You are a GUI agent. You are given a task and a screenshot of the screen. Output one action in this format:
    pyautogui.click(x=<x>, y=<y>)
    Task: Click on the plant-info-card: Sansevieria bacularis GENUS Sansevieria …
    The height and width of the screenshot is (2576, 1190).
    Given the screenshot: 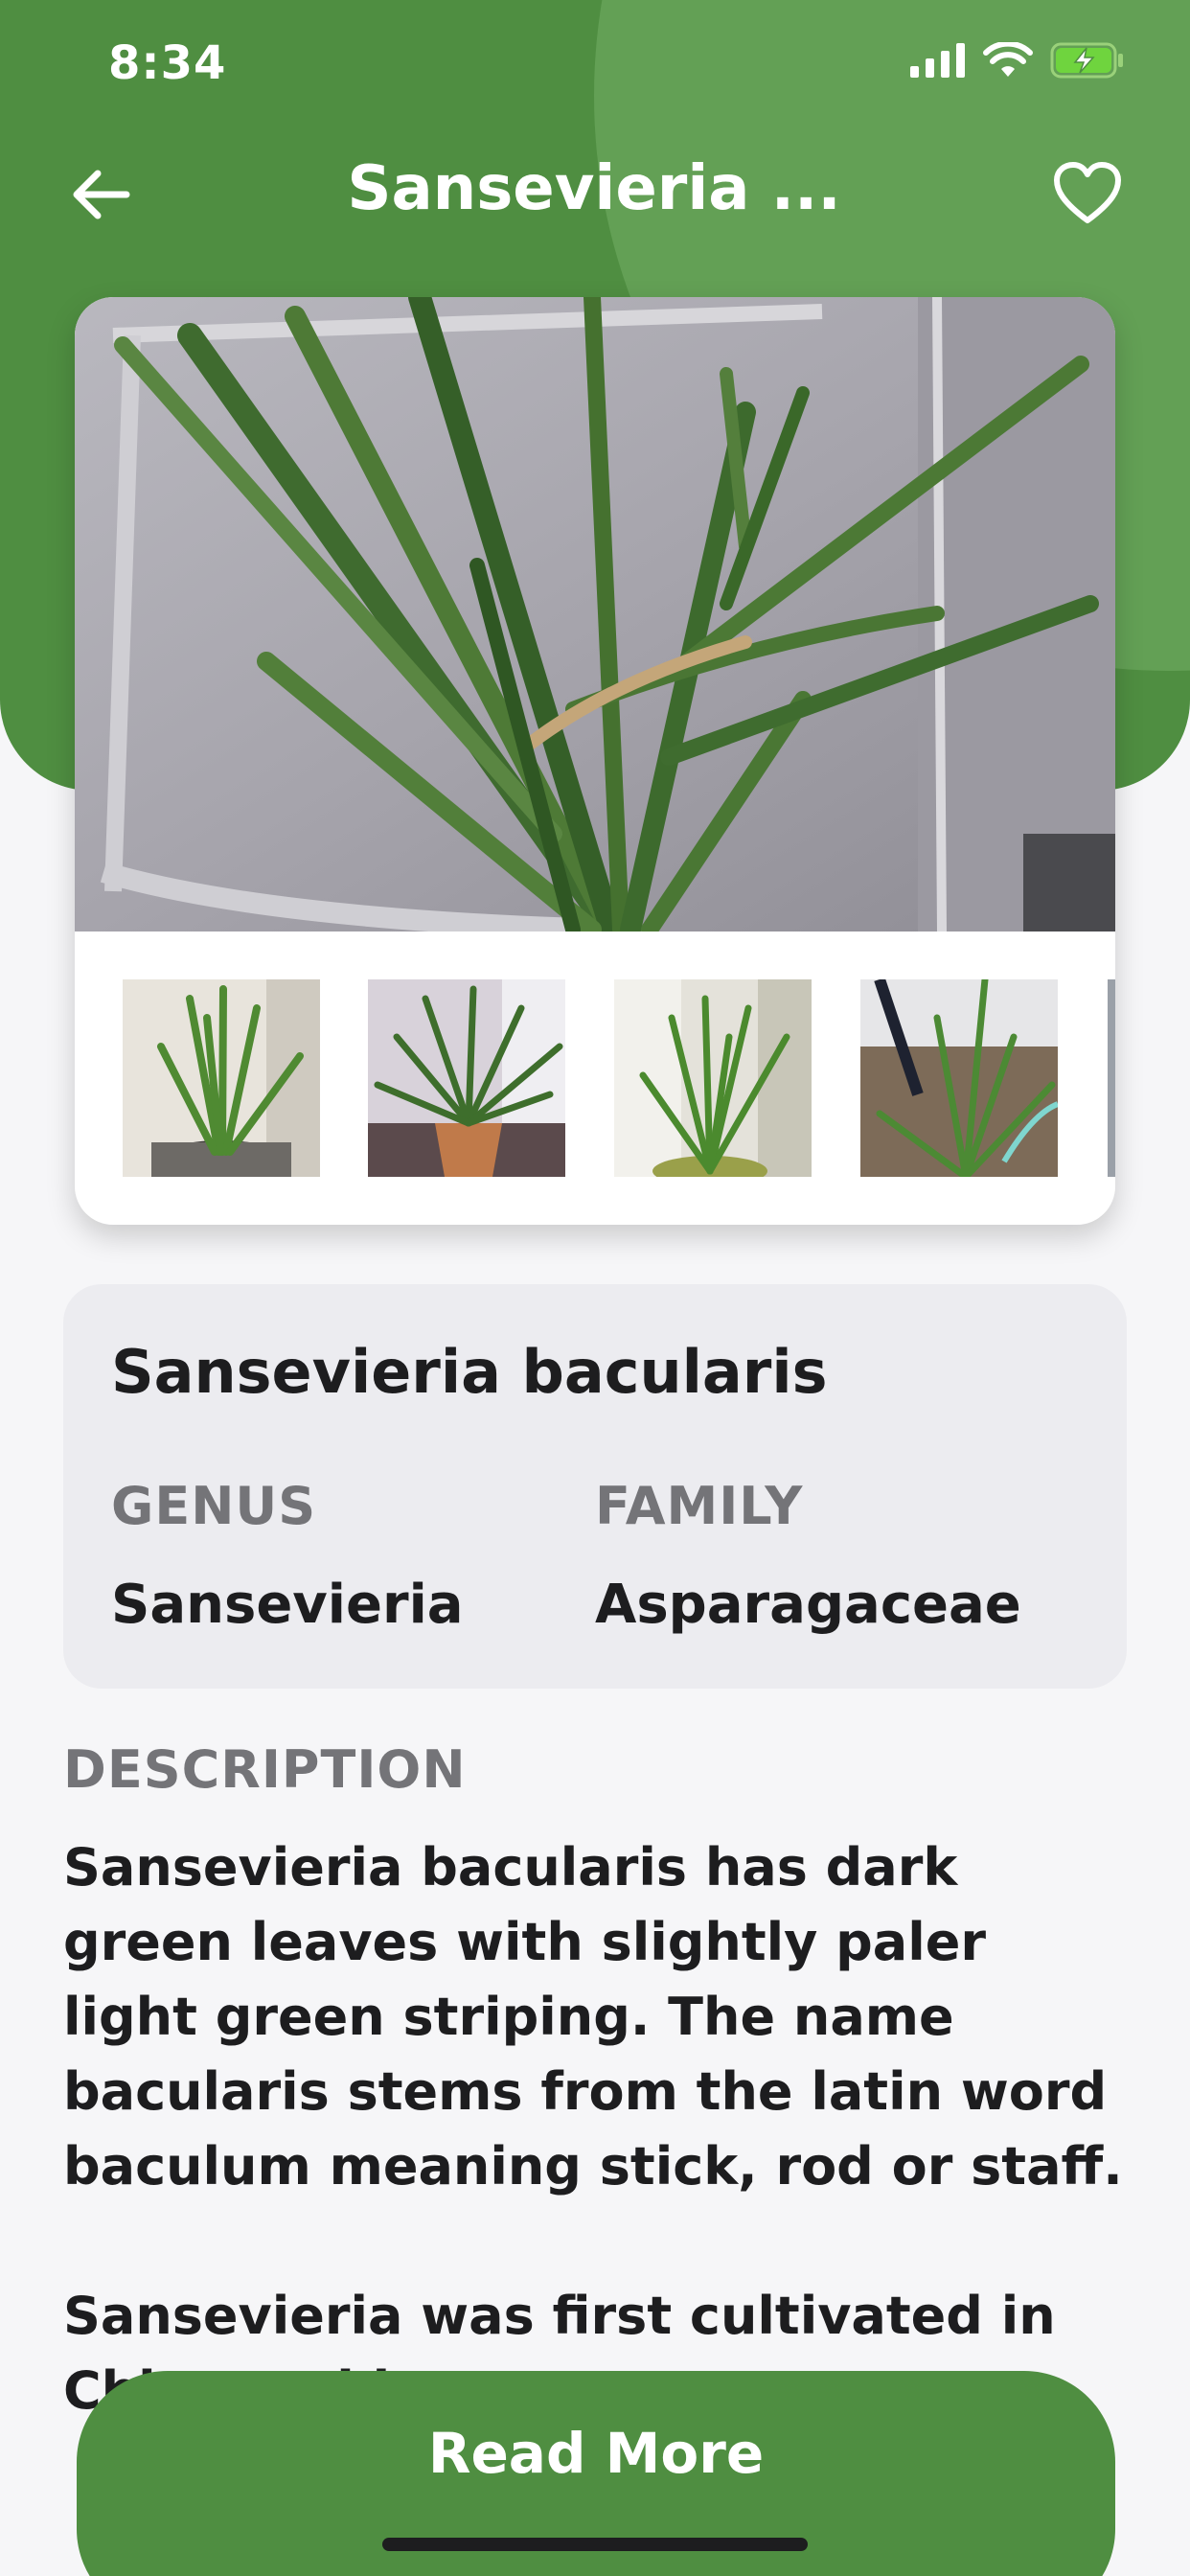 What is the action you would take?
    pyautogui.click(x=595, y=1486)
    